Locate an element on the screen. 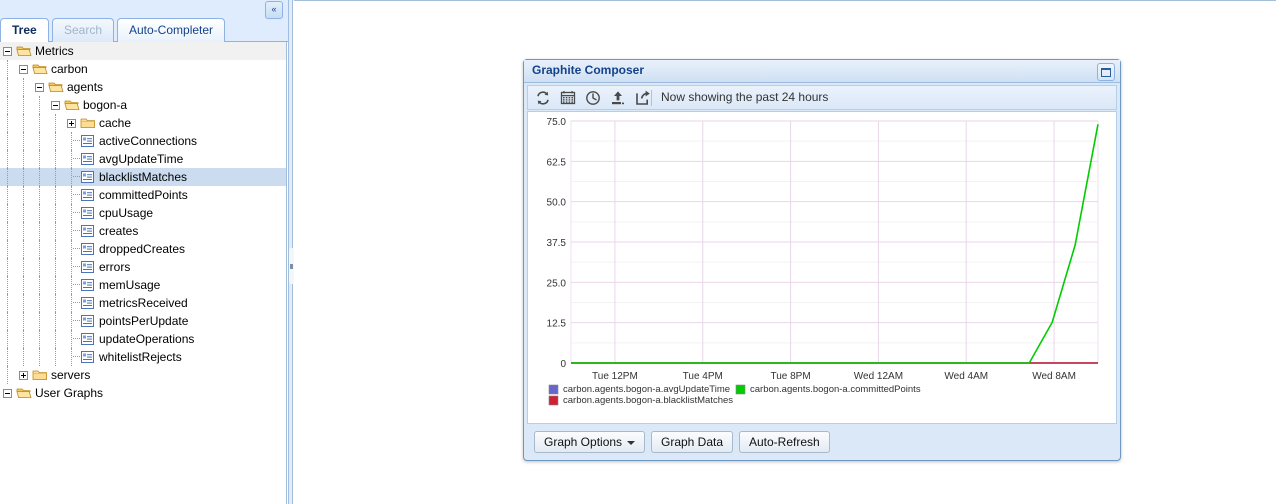 The height and width of the screenshot is (504, 1276). auto-refresh-button: Auto-Refresh is located at coordinates (784, 442).